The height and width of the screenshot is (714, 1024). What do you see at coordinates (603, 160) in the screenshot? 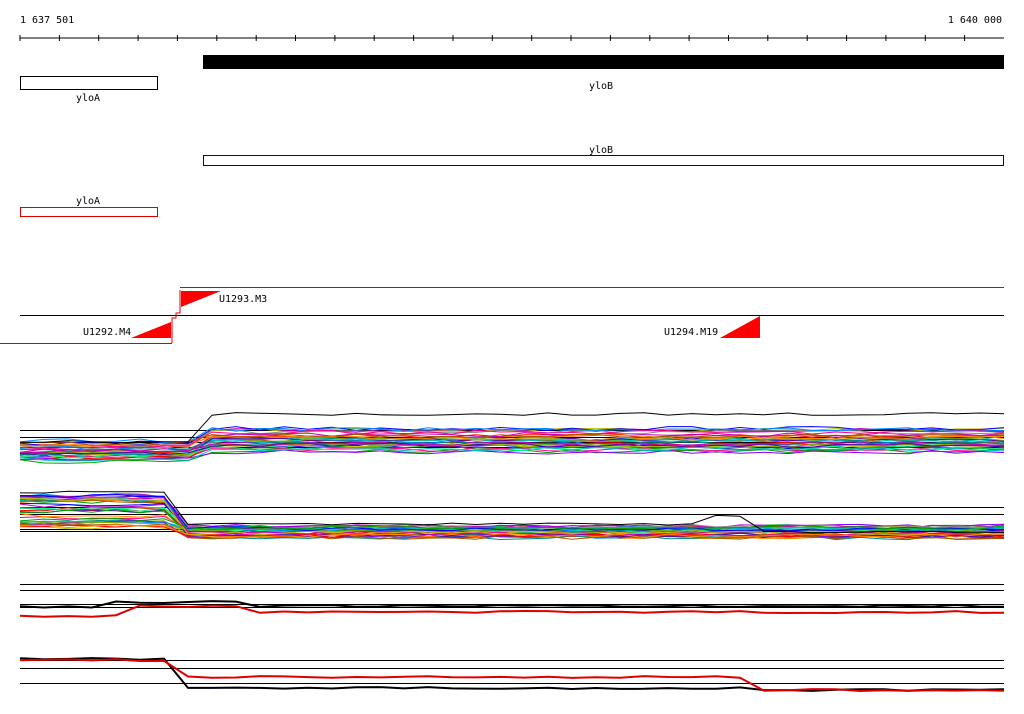
I see `gene-ylob-minus-box` at bounding box center [603, 160].